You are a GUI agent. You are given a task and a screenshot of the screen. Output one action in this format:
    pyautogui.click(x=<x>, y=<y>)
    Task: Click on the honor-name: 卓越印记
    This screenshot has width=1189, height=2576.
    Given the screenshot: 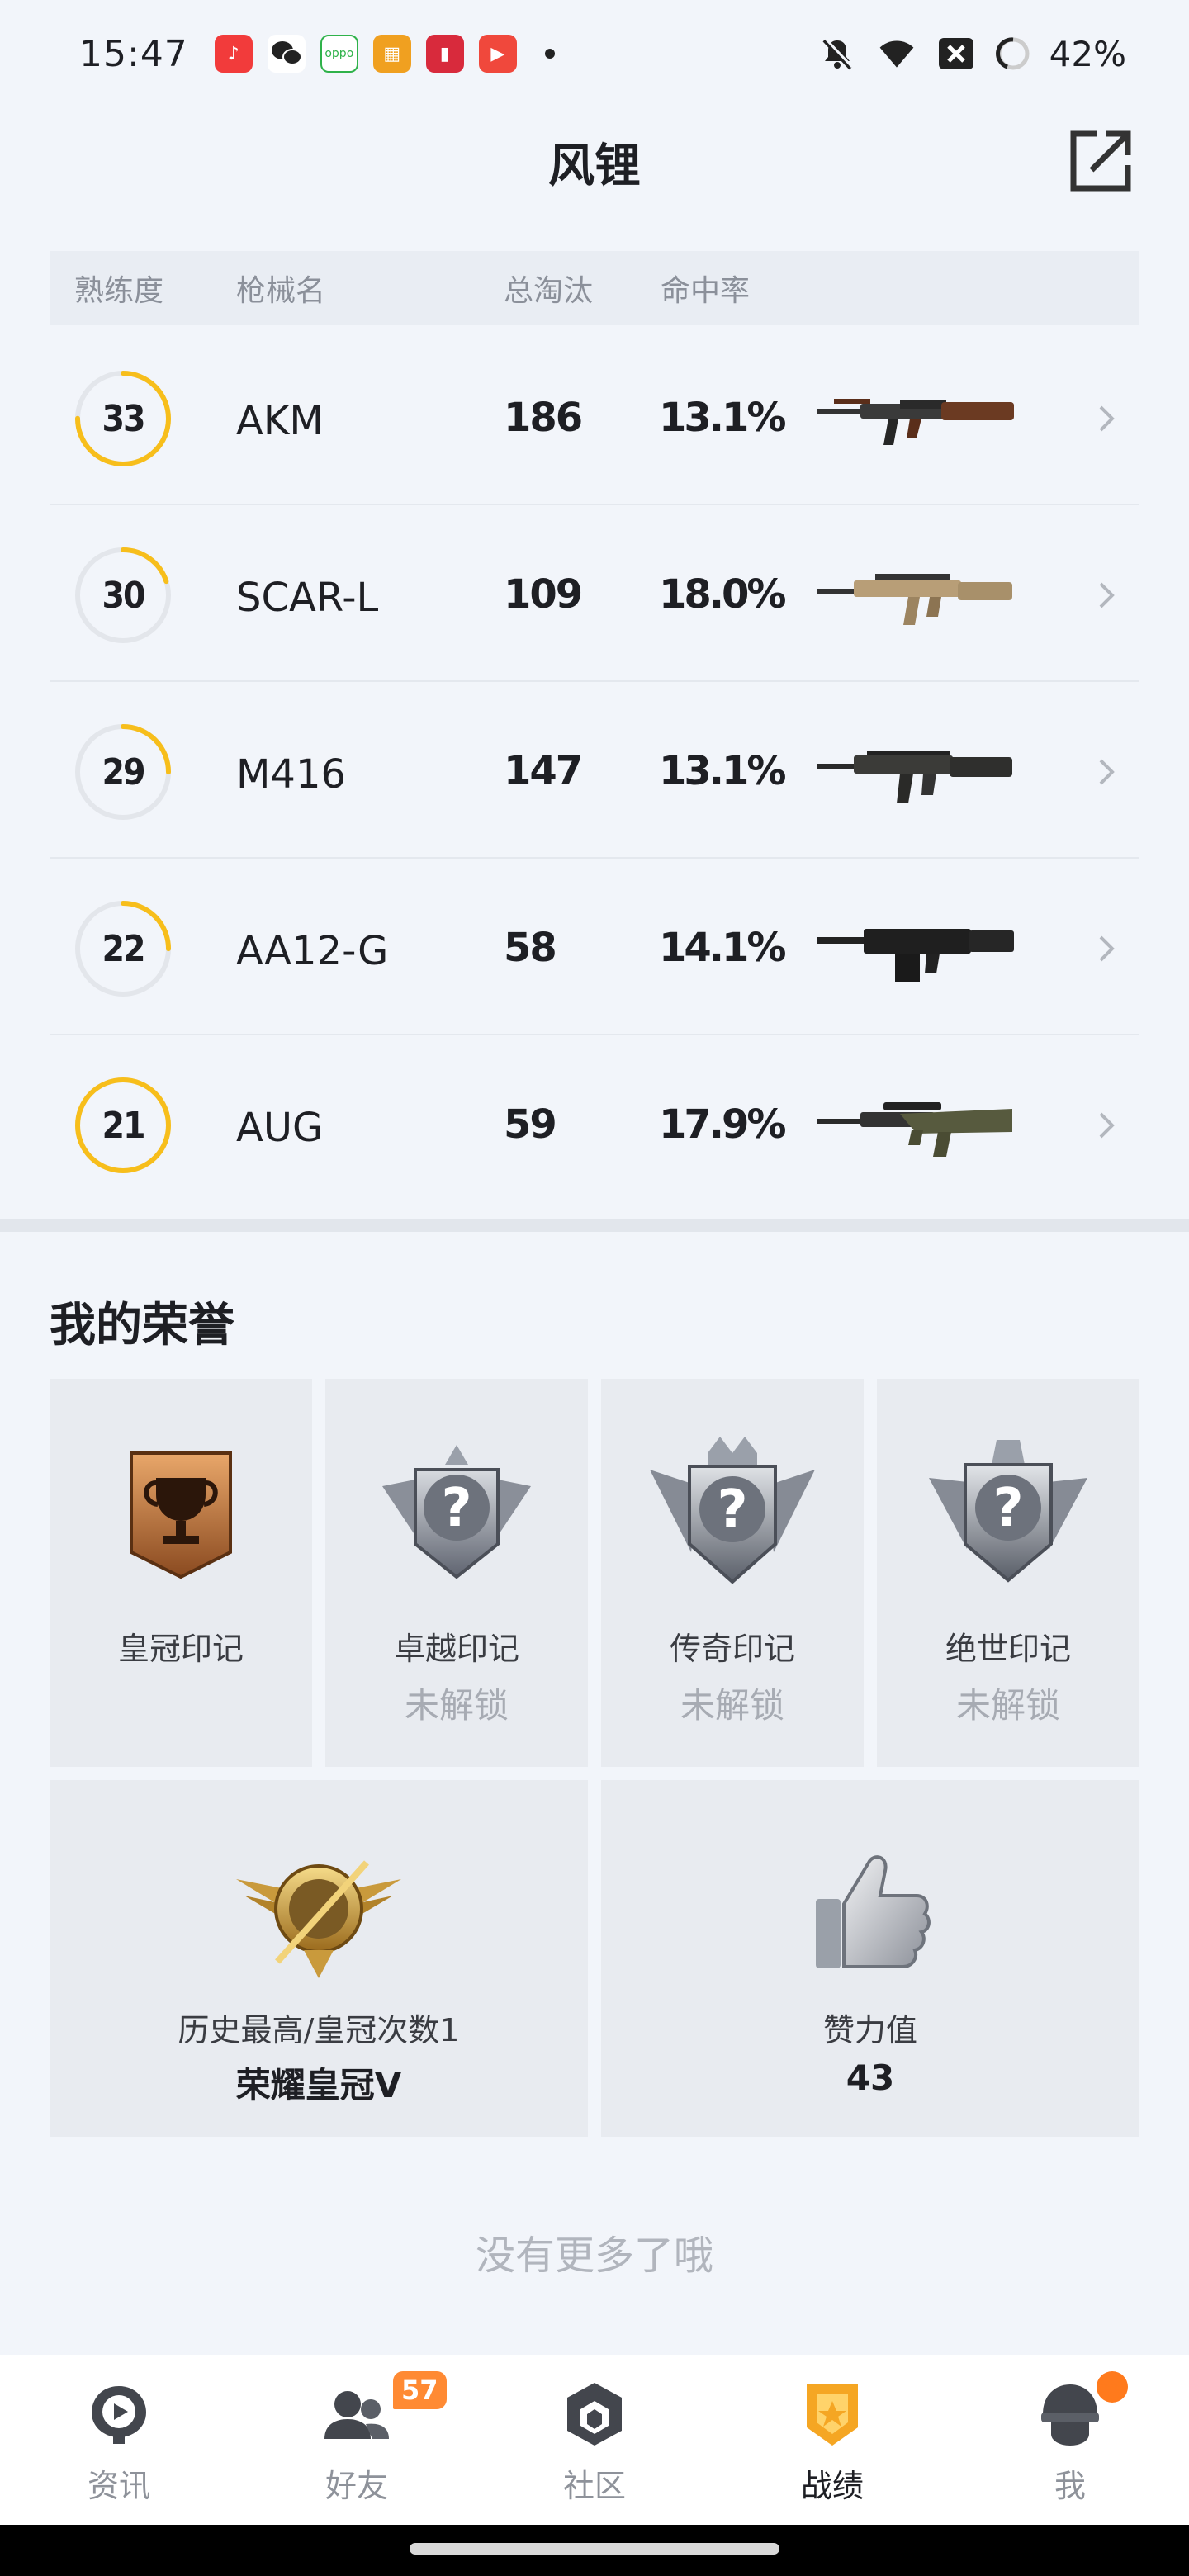 What is the action you would take?
    pyautogui.click(x=456, y=1649)
    